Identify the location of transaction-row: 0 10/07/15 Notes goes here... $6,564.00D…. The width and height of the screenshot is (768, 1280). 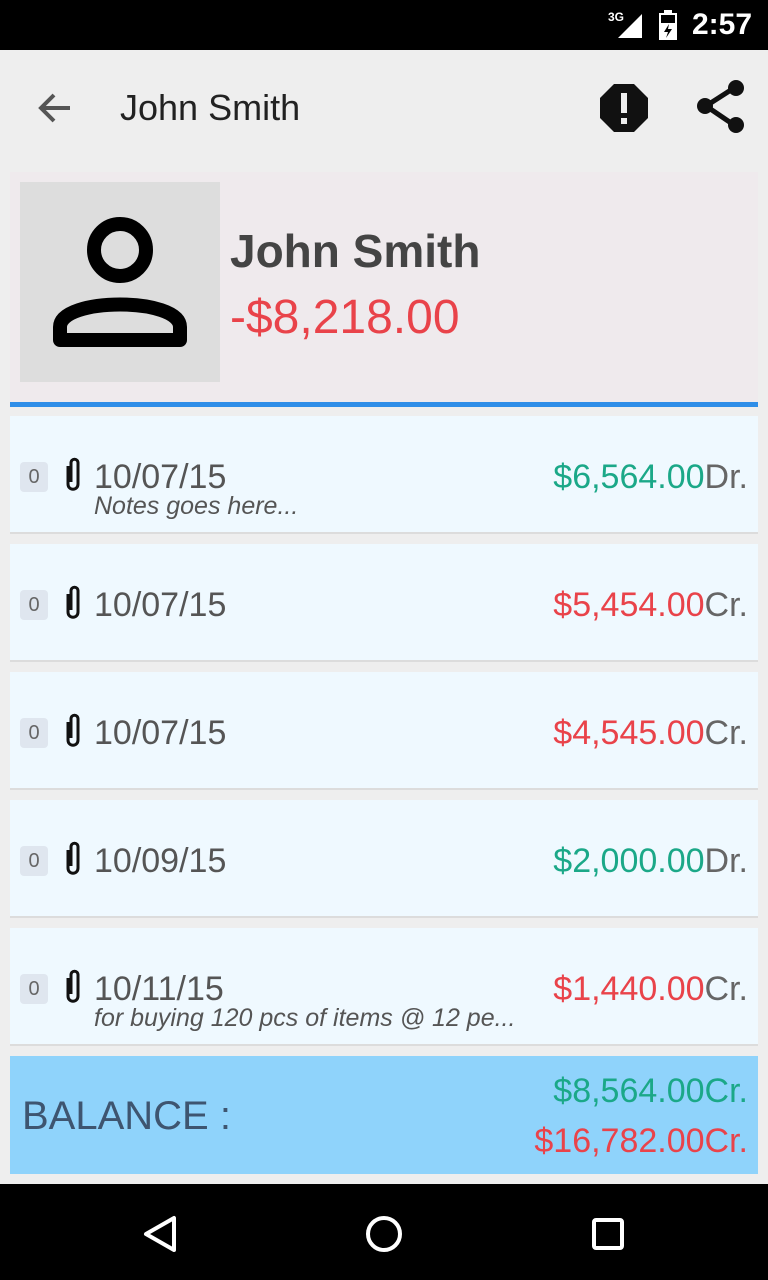
(384, 475).